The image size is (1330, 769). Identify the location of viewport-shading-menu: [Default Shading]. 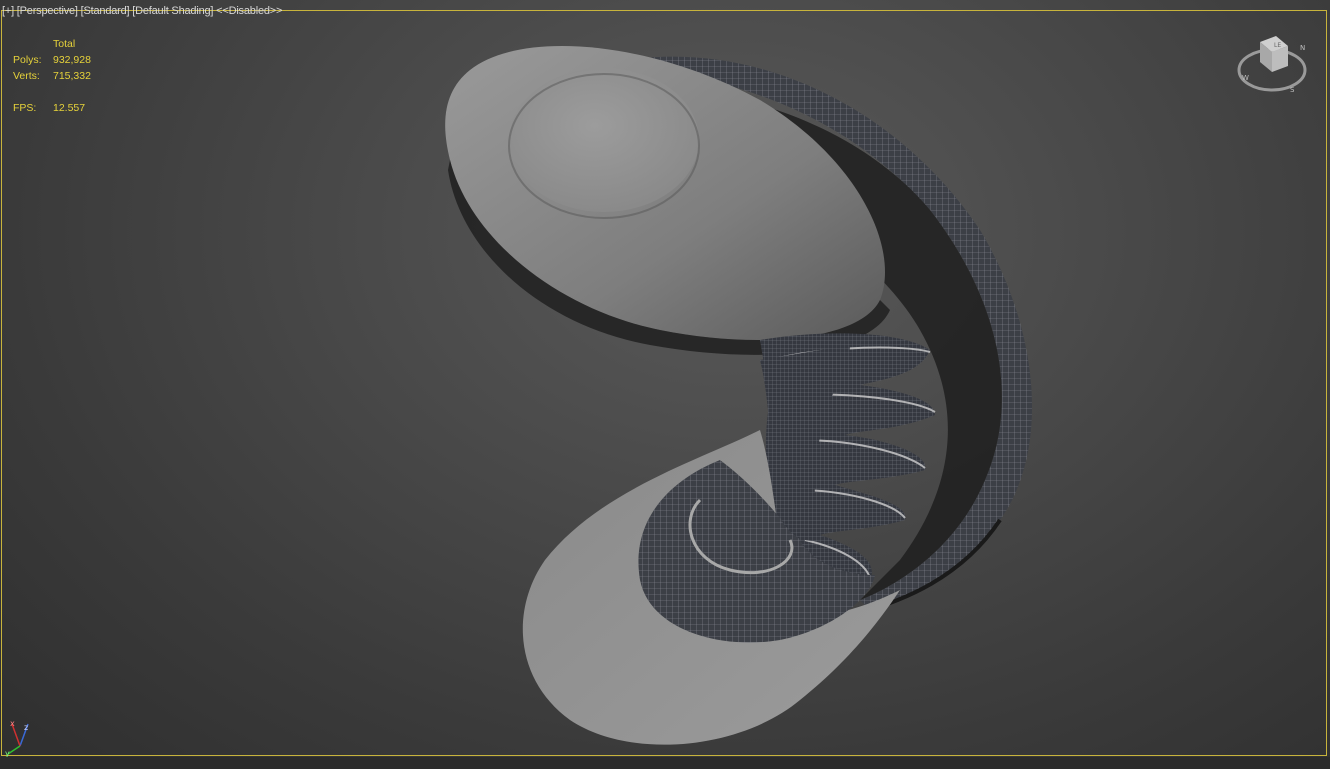
(172, 11).